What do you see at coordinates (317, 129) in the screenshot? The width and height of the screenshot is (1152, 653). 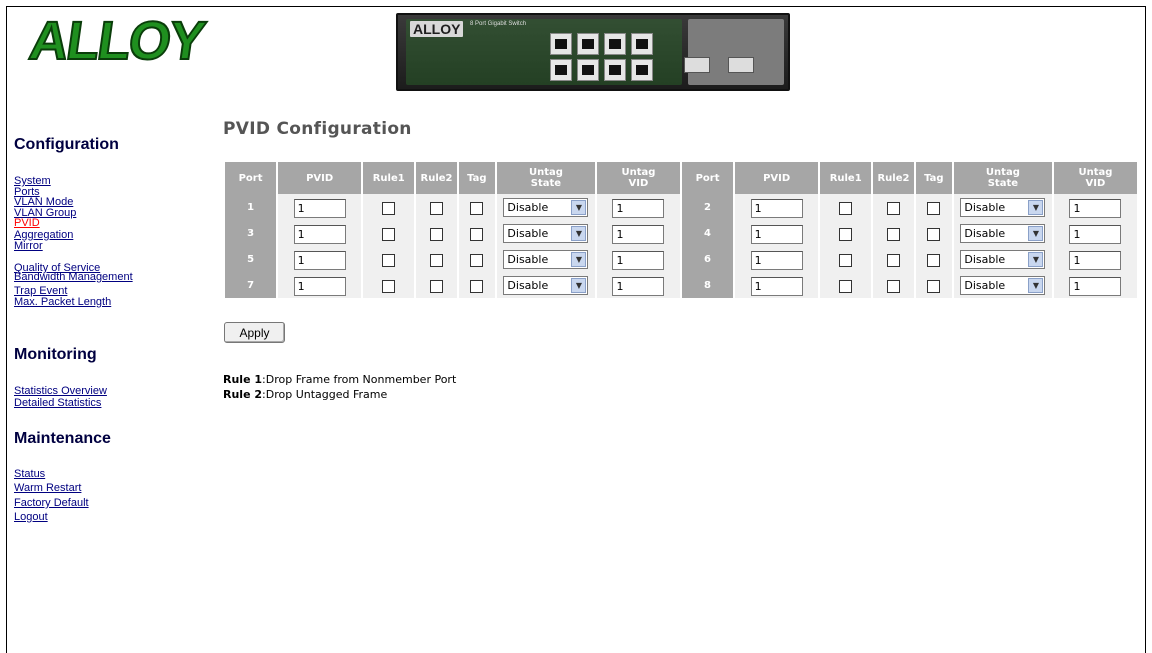 I see `page-title: PVID Configuration` at bounding box center [317, 129].